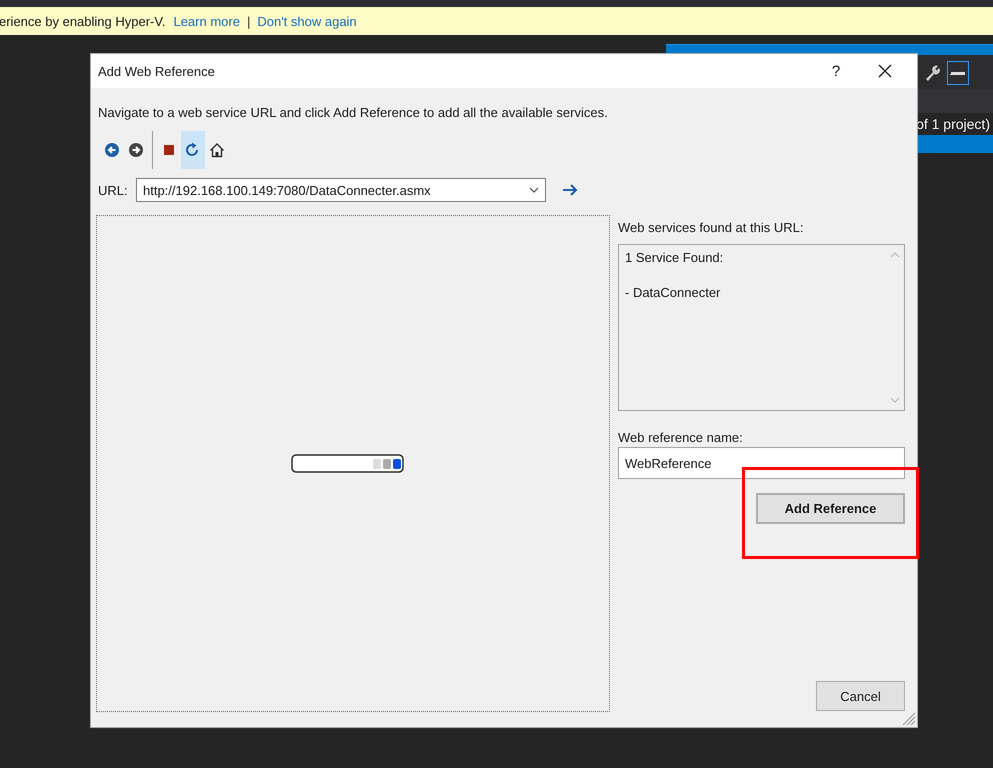 This screenshot has width=993, height=768. What do you see at coordinates (761, 463) in the screenshot?
I see `reference-name-field: WebReference` at bounding box center [761, 463].